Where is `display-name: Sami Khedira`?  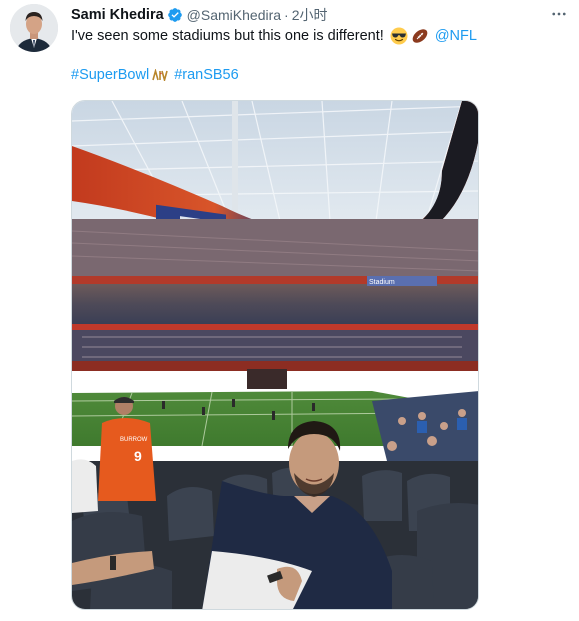
display-name: Sami Khedira is located at coordinates (117, 15).